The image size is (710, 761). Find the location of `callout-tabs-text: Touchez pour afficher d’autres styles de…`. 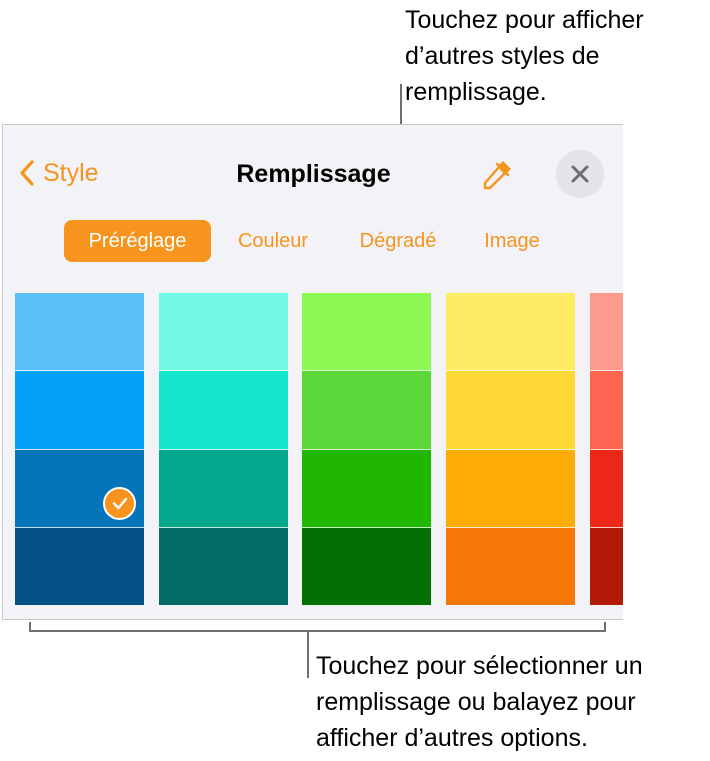

callout-tabs-text: Touchez pour afficher d’autres styles de… is located at coordinates (524, 56).